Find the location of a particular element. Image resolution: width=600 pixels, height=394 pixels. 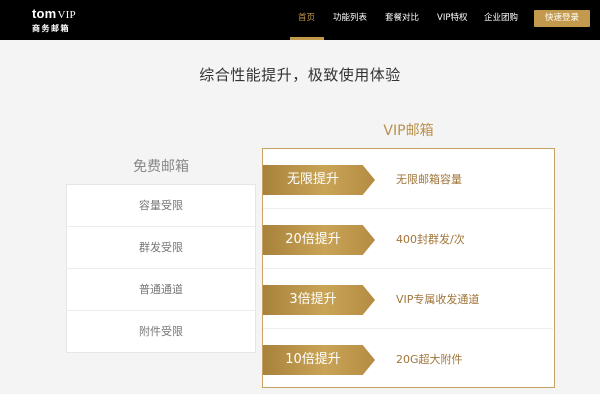

top-header: tomVIP 商务邮箱 首页 功能列表 套餐对比 VIP特权 企业团购 快速登录 is located at coordinates (300, 20).